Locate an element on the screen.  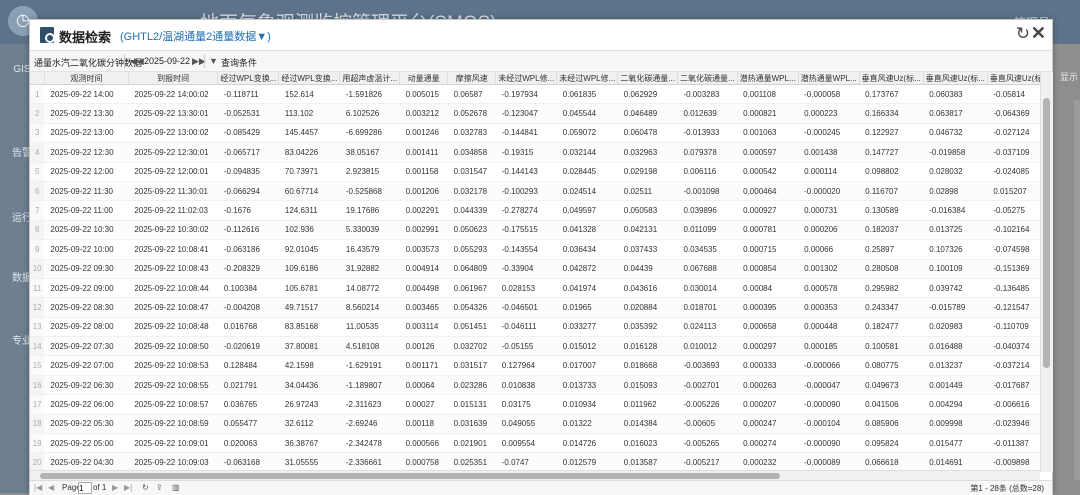
first-page-icon: |◀ is located at coordinates (38, 487).